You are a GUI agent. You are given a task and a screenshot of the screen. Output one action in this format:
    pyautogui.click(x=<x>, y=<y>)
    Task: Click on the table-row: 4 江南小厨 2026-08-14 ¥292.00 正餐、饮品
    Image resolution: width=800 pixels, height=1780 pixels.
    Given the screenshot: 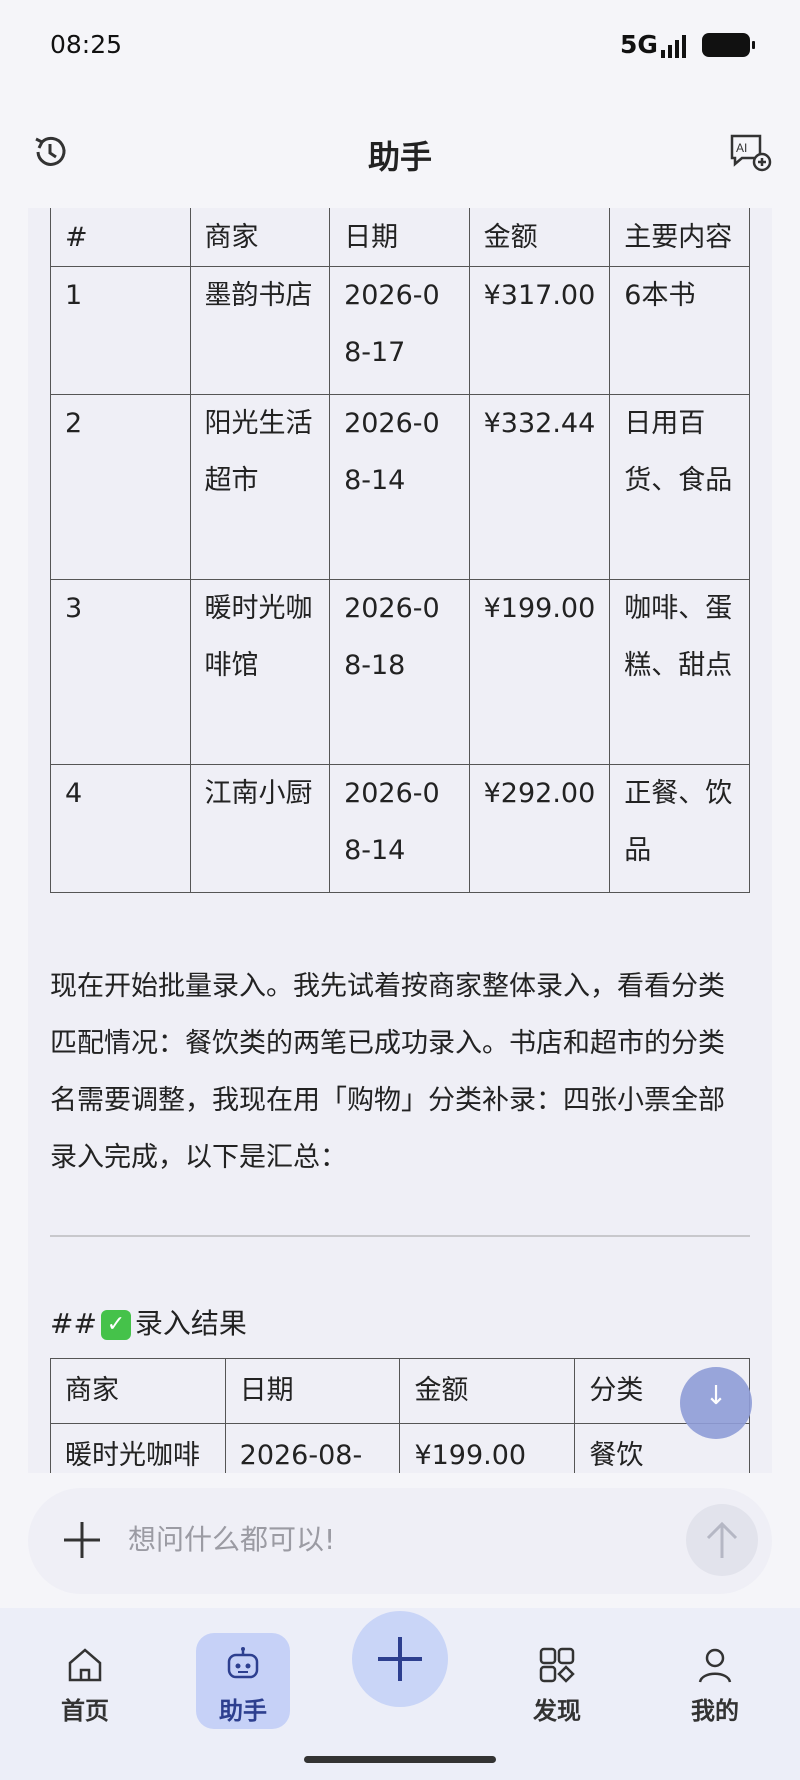 What is the action you would take?
    pyautogui.click(x=400, y=828)
    